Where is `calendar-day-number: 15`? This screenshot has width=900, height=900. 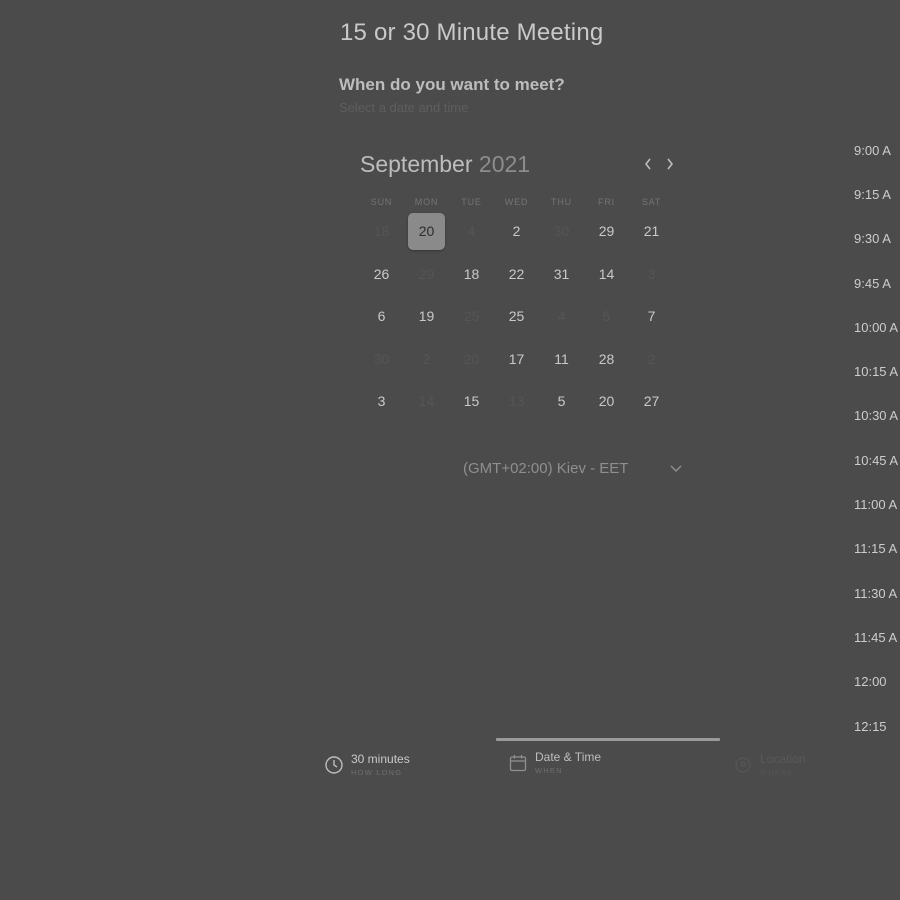
calendar-day-number: 15 is located at coordinates (471, 401).